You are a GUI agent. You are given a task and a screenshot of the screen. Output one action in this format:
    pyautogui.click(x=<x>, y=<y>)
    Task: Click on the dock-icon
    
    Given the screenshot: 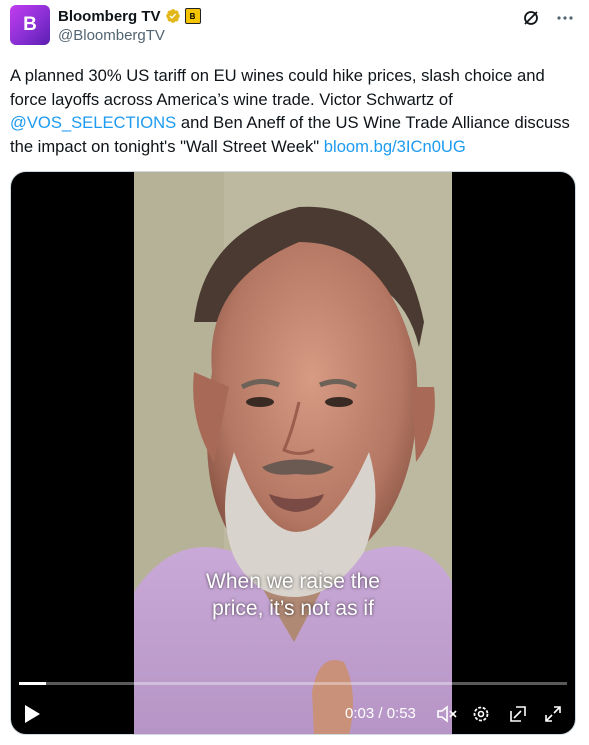 What is the action you would take?
    pyautogui.click(x=518, y=714)
    